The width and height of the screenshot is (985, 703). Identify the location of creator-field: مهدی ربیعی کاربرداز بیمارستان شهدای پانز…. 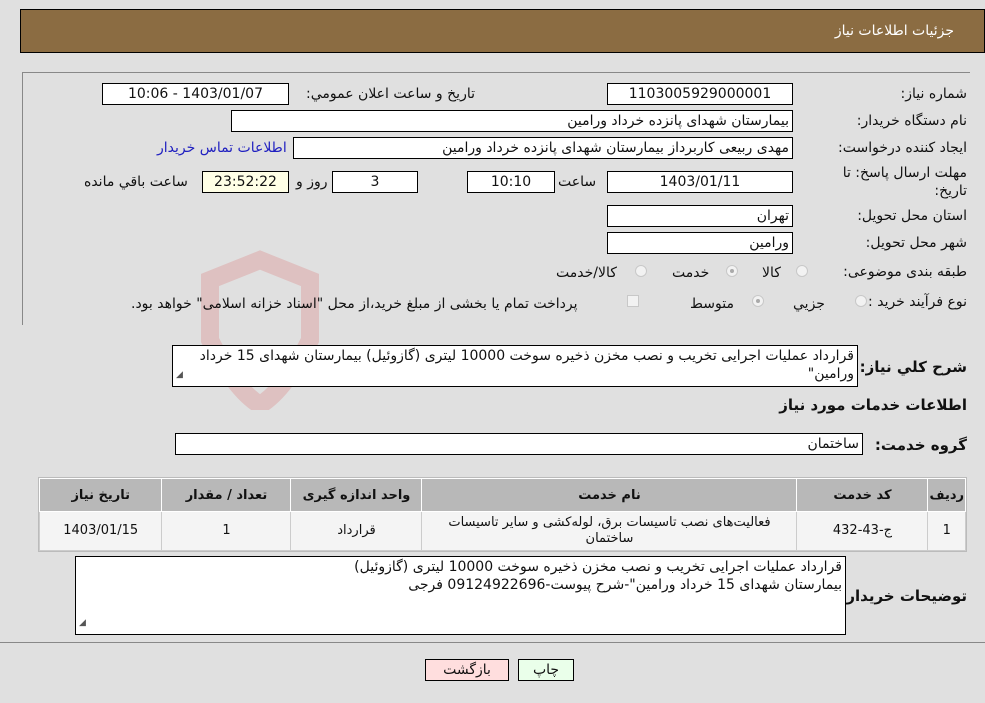
(543, 148).